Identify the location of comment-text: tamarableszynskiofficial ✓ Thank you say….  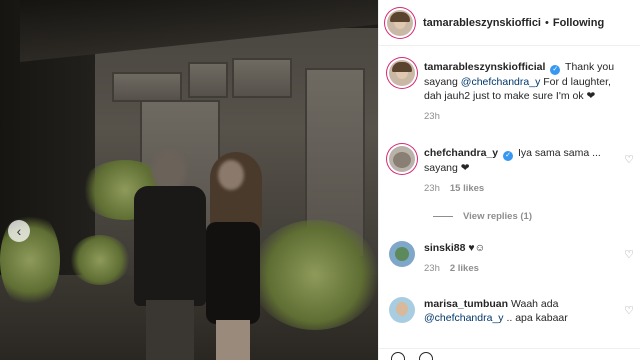
(522, 81).